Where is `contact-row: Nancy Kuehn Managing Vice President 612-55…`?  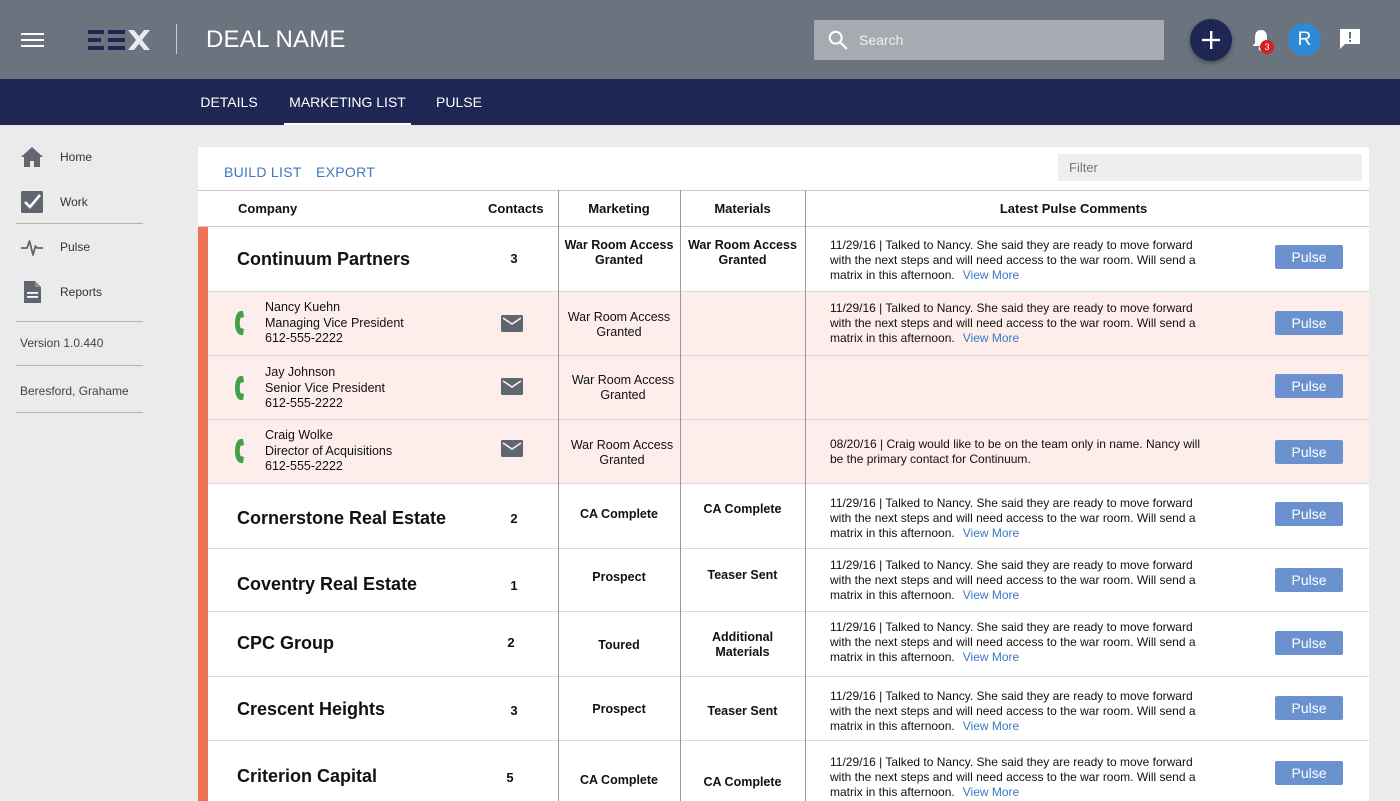 contact-row: Nancy Kuehn Managing Vice President 612-55… is located at coordinates (783, 323).